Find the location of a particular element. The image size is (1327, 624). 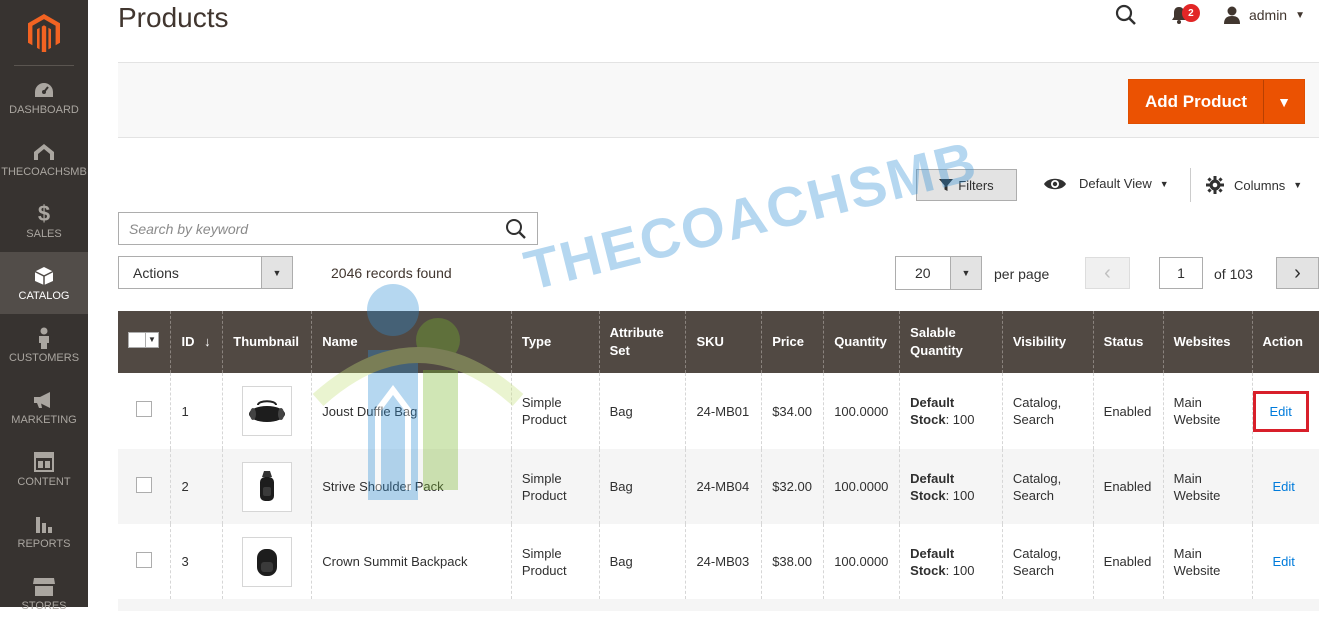

search-placeholder: Search by keyword is located at coordinates (189, 228).